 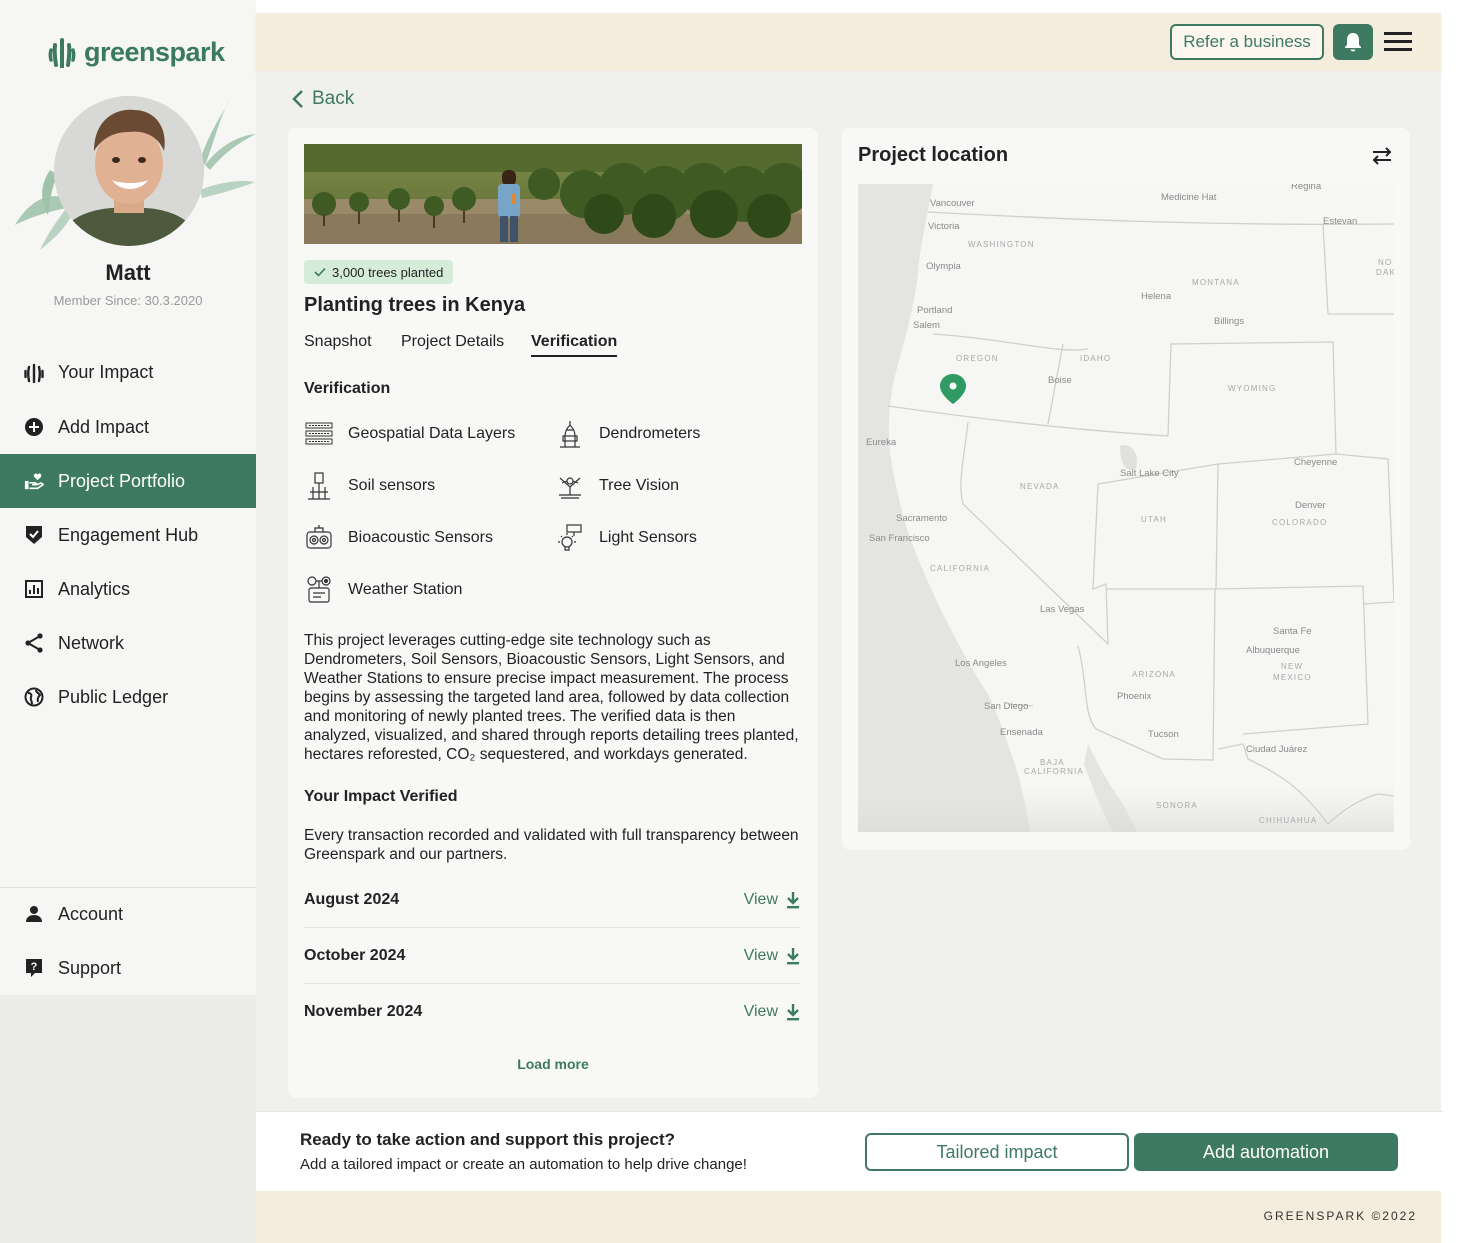 I want to click on sidebar-item-analytics: Analytics, so click(x=128, y=589).